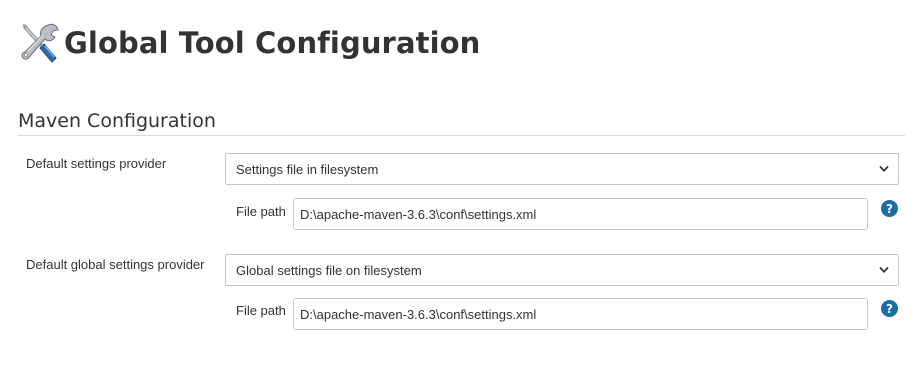 This screenshot has width=921, height=369. Describe the element at coordinates (261, 310) in the screenshot. I see `global-file-path-label: File path` at that location.